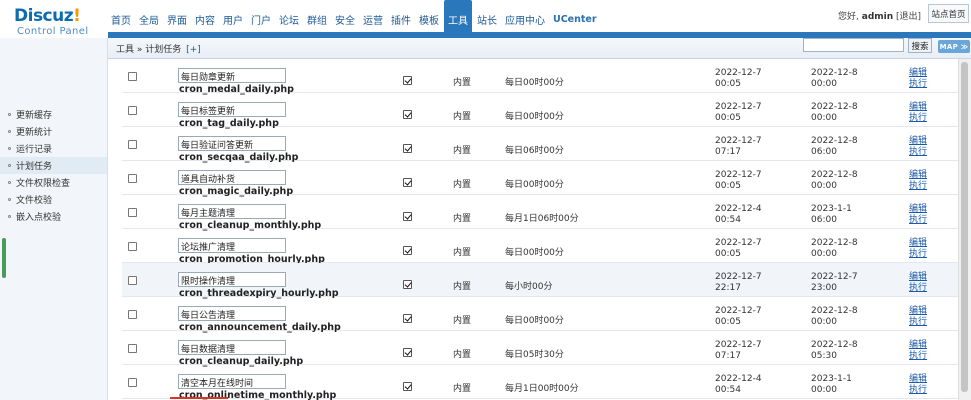 The width and height of the screenshot is (971, 400). What do you see at coordinates (232, 211) in the screenshot?
I see `task-name-input: 每月主题清理` at bounding box center [232, 211].